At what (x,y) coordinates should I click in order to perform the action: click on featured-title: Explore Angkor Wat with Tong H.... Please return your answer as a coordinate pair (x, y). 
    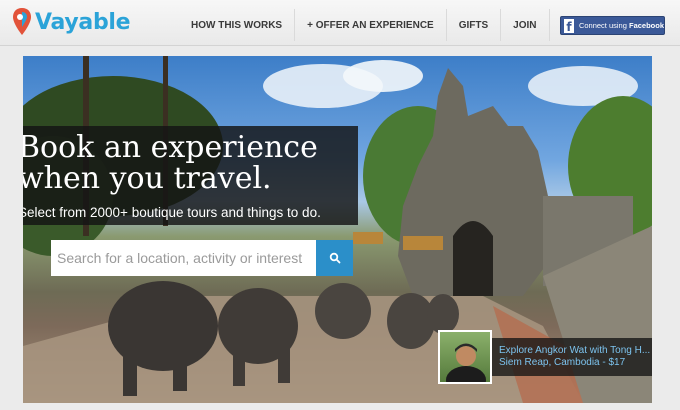
    Looking at the image, I should click on (575, 350).